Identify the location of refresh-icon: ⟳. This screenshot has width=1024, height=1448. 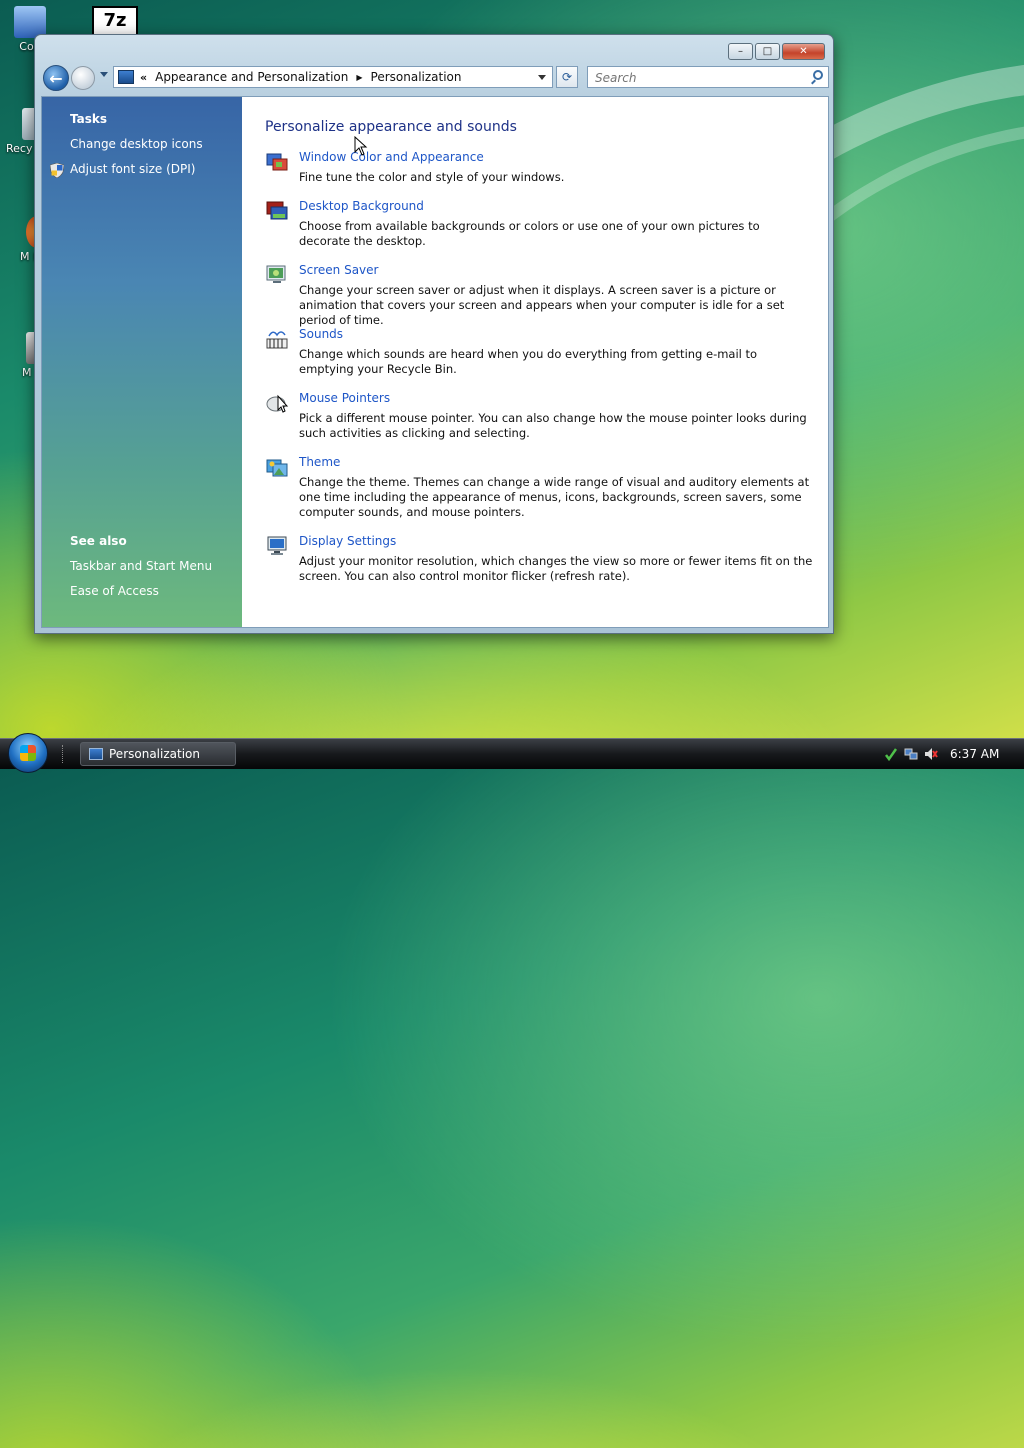
(567, 77).